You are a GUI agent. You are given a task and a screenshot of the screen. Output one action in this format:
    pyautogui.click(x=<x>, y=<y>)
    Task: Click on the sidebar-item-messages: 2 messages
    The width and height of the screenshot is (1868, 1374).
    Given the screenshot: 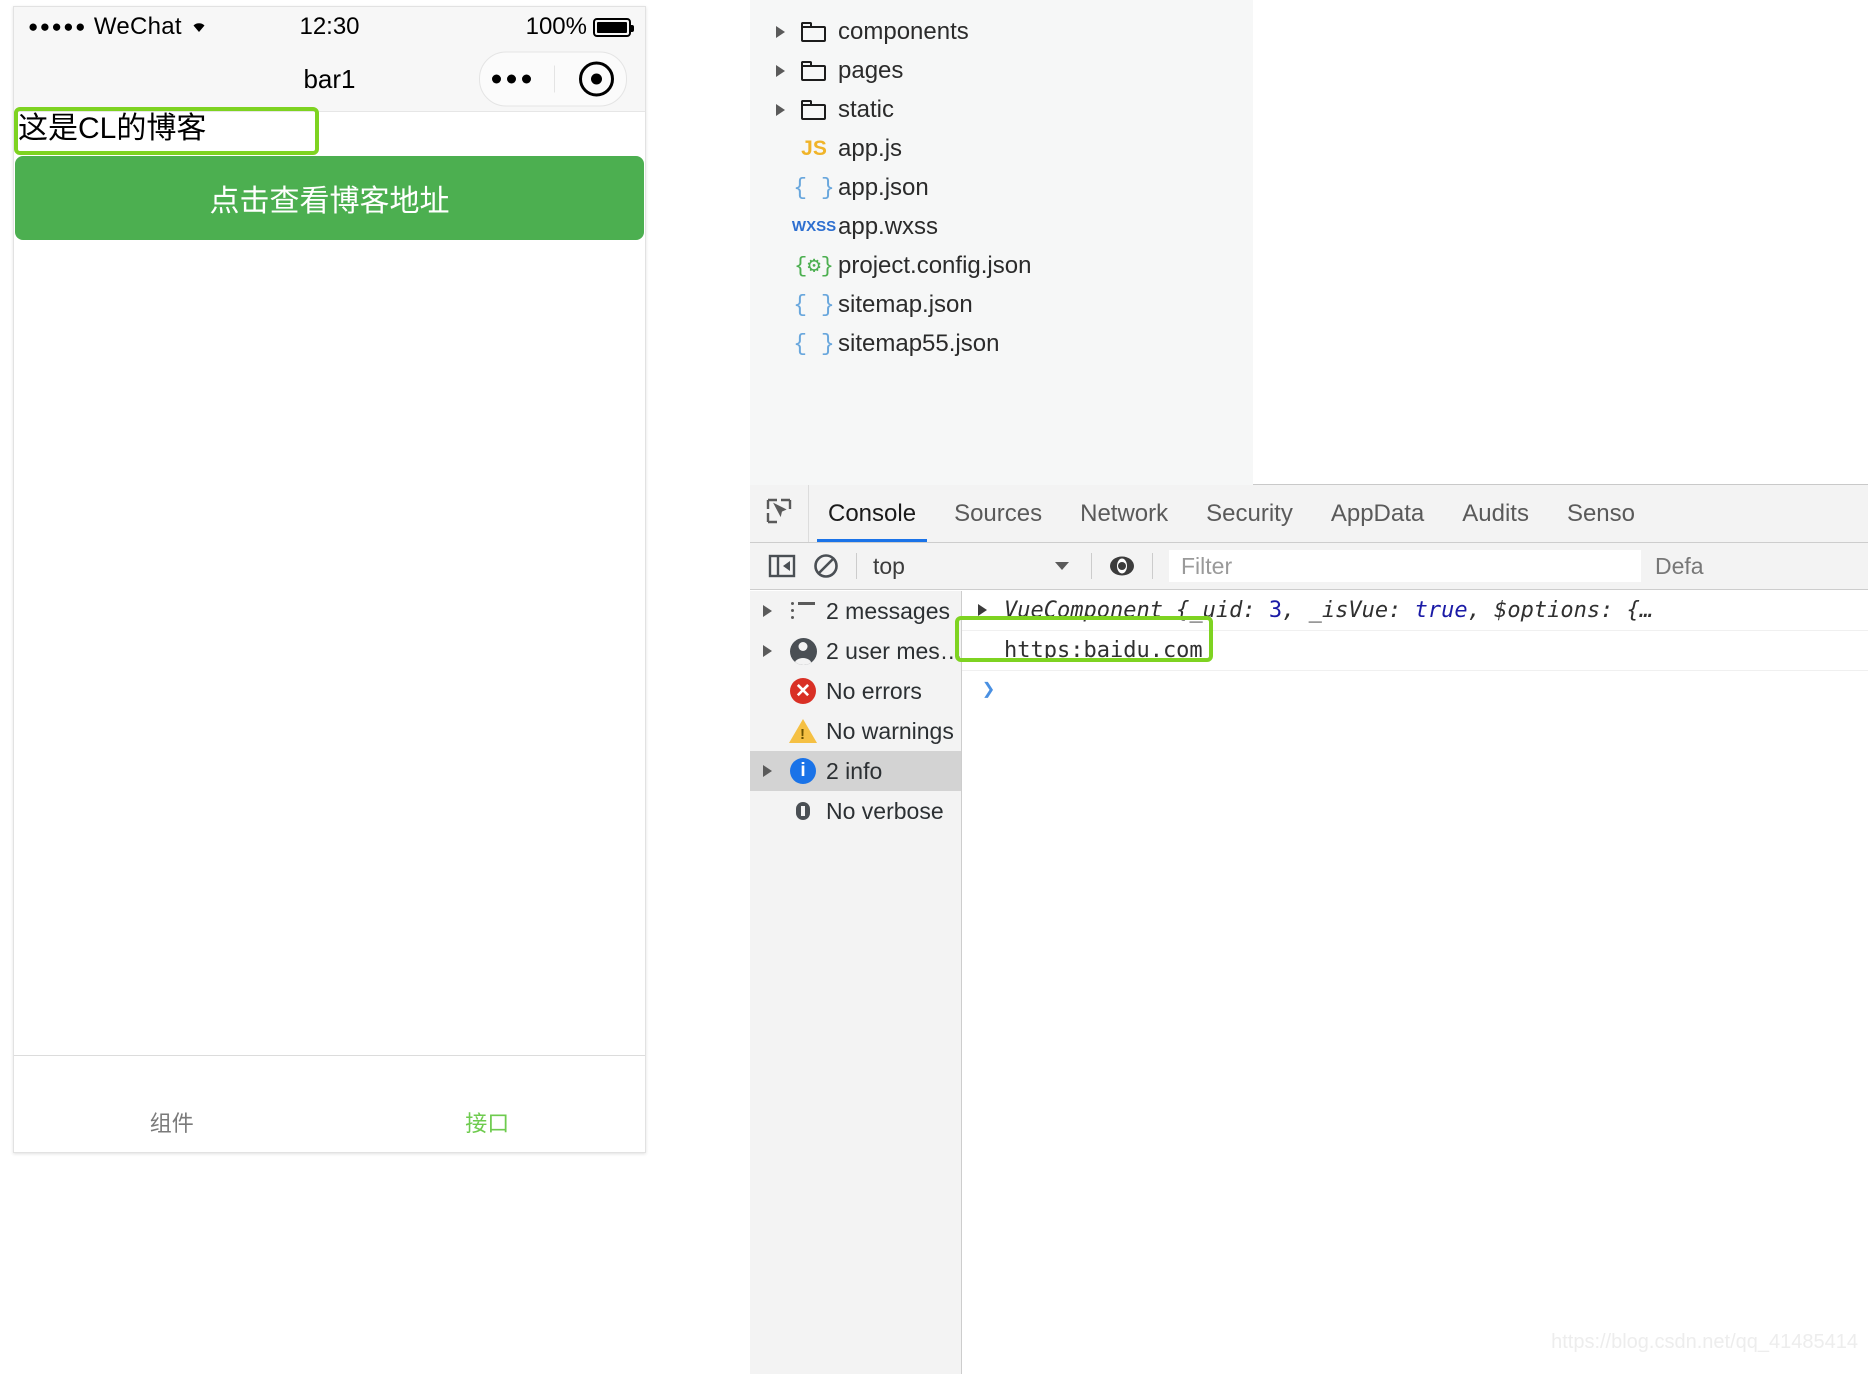 What is the action you would take?
    pyautogui.click(x=855, y=611)
    